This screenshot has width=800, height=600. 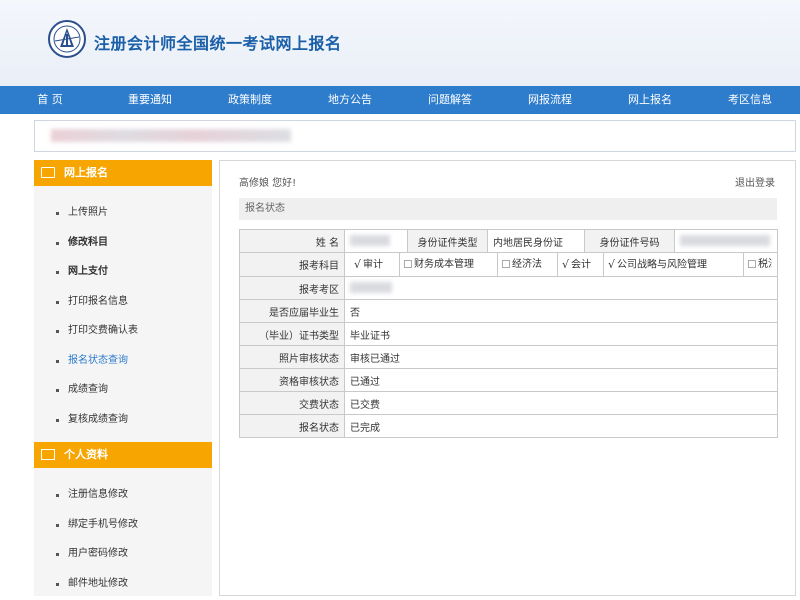 I want to click on sidebar-item-label: 修改科目, so click(x=88, y=242).